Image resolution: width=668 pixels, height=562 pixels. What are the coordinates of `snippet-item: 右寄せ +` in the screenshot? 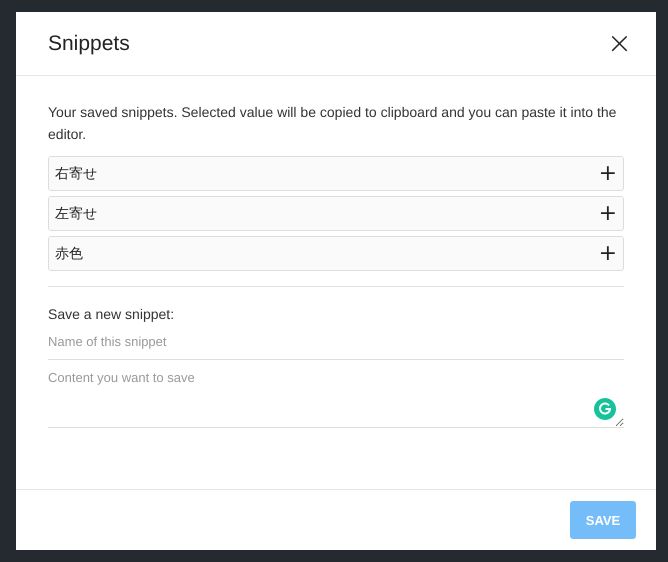 It's located at (336, 173).